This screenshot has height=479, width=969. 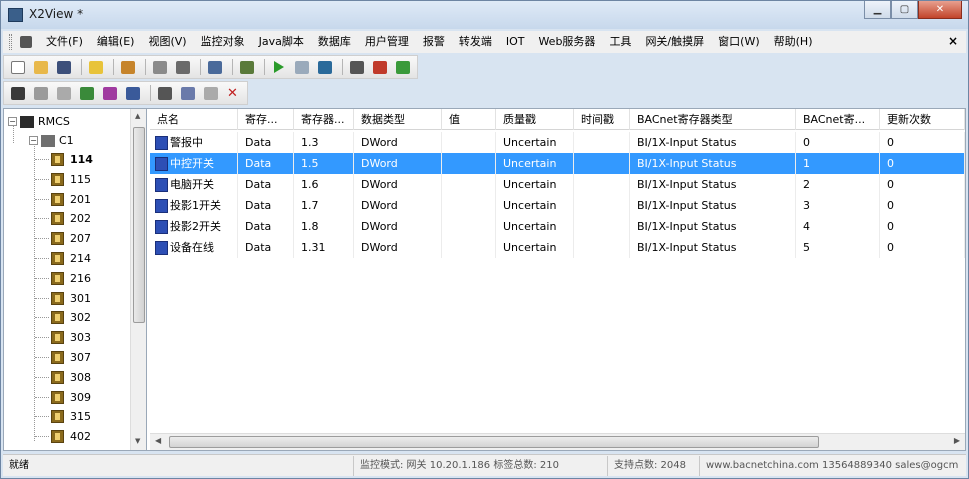 What do you see at coordinates (223, 42) in the screenshot?
I see `menu-item-3: 监控对象` at bounding box center [223, 42].